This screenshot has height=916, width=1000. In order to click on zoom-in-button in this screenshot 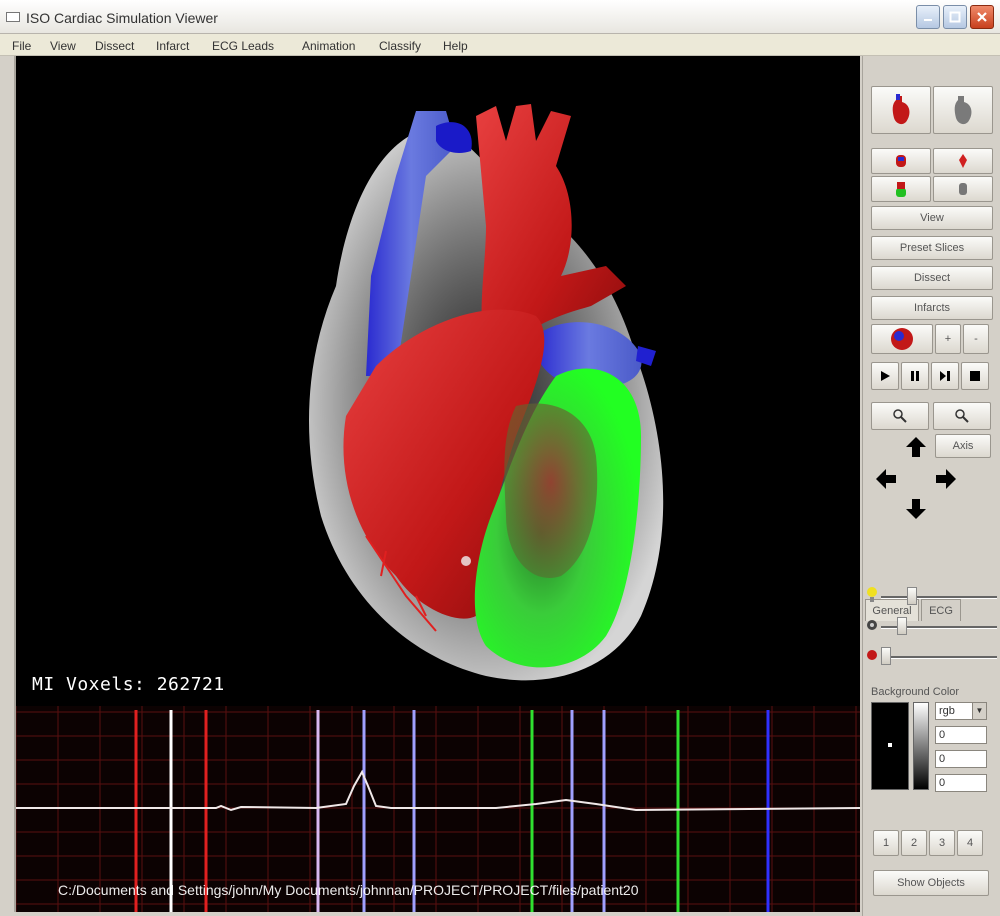, I will do `click(900, 416)`.